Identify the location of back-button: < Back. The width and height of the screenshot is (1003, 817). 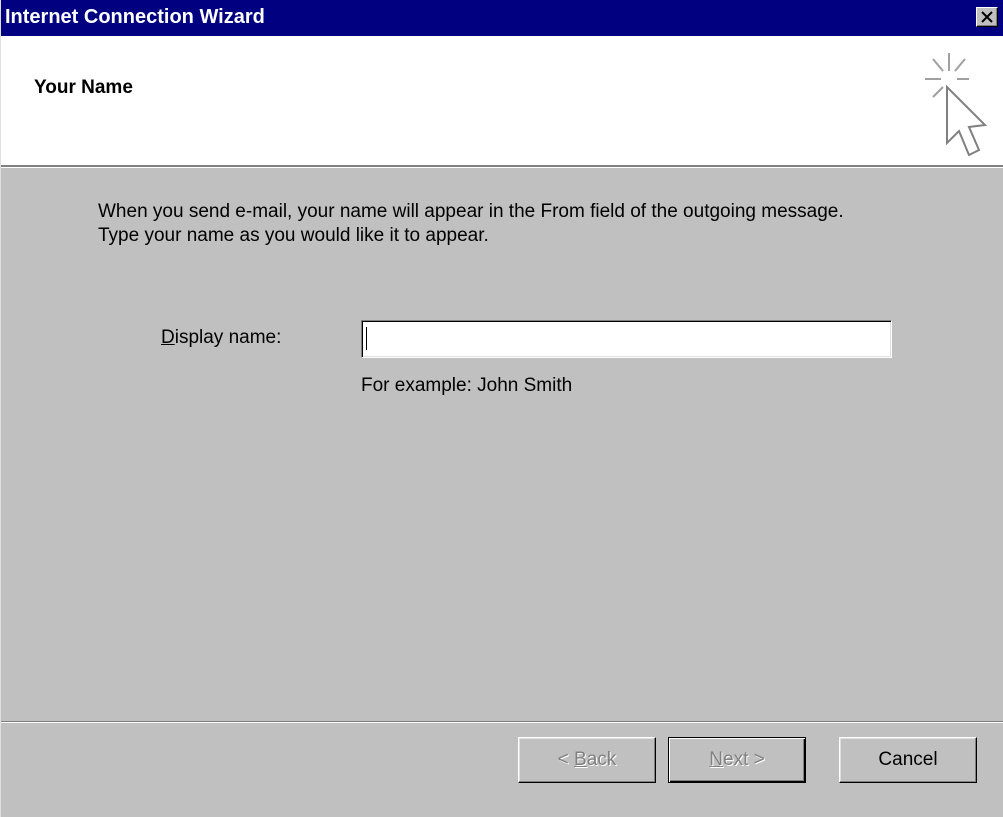
(587, 760).